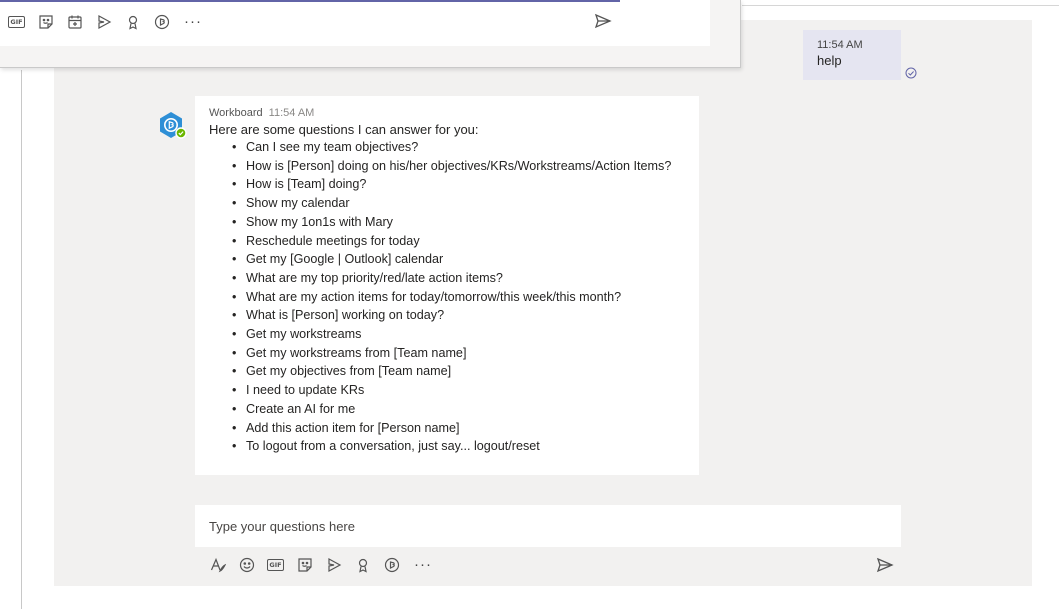 The width and height of the screenshot is (1059, 609). I want to click on question-item: Can I see my team objectives?, so click(447, 147).